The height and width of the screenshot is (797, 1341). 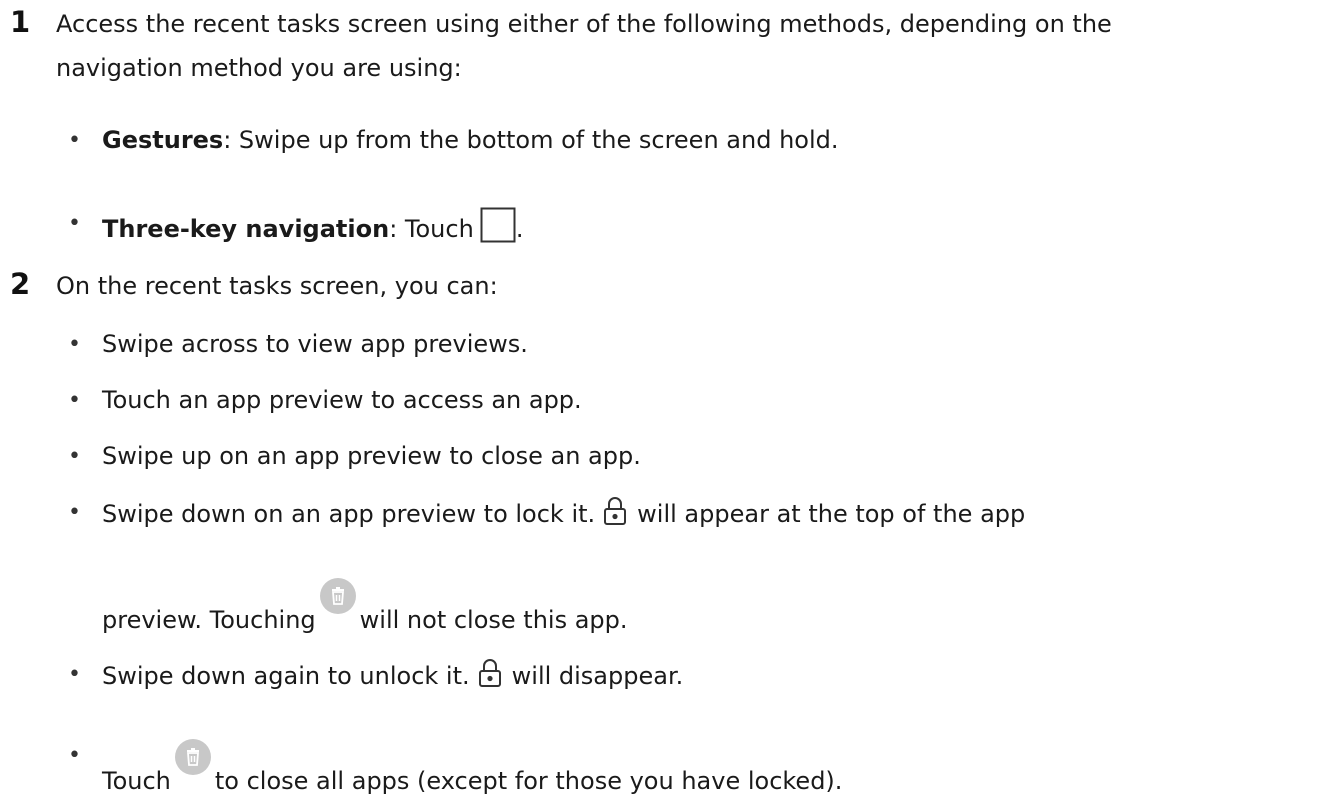 I want to click on lock-text-after: will appear at the top of the app, so click(x=831, y=514).